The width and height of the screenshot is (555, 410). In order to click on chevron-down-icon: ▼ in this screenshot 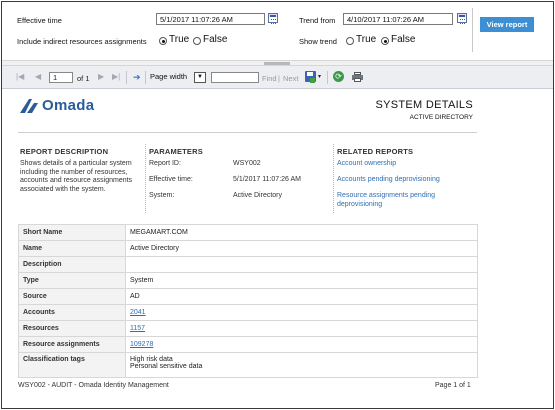, I will do `click(200, 77)`.